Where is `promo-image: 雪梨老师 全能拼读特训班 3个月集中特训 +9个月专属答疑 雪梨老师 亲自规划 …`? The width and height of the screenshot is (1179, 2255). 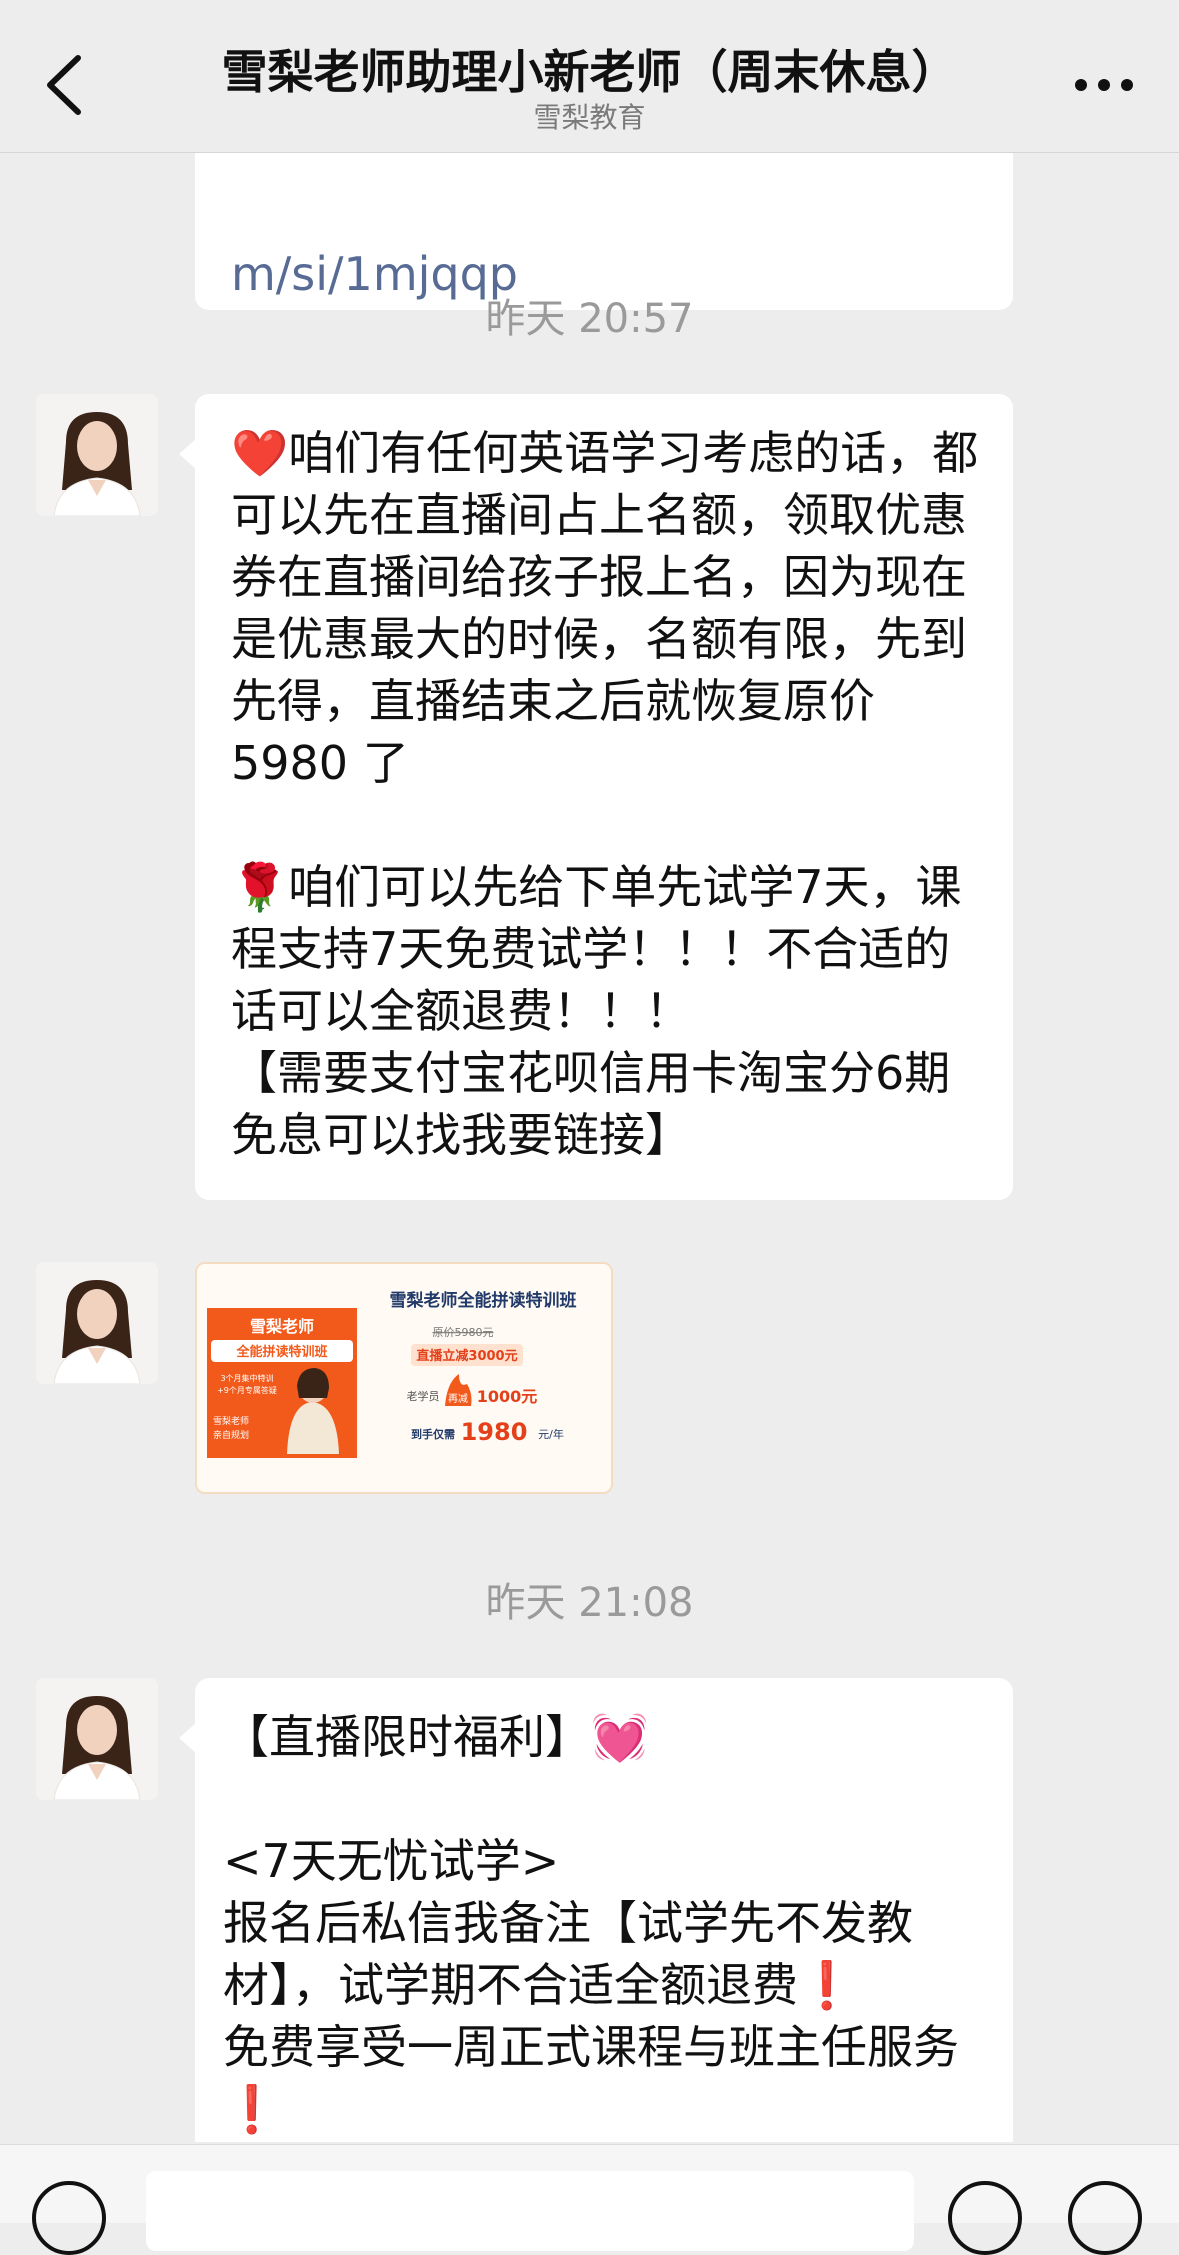 promo-image: 雪梨老师 全能拼读特训班 3个月集中特训 +9个月专属答疑 雪梨老师 亲自规划 … is located at coordinates (404, 1378).